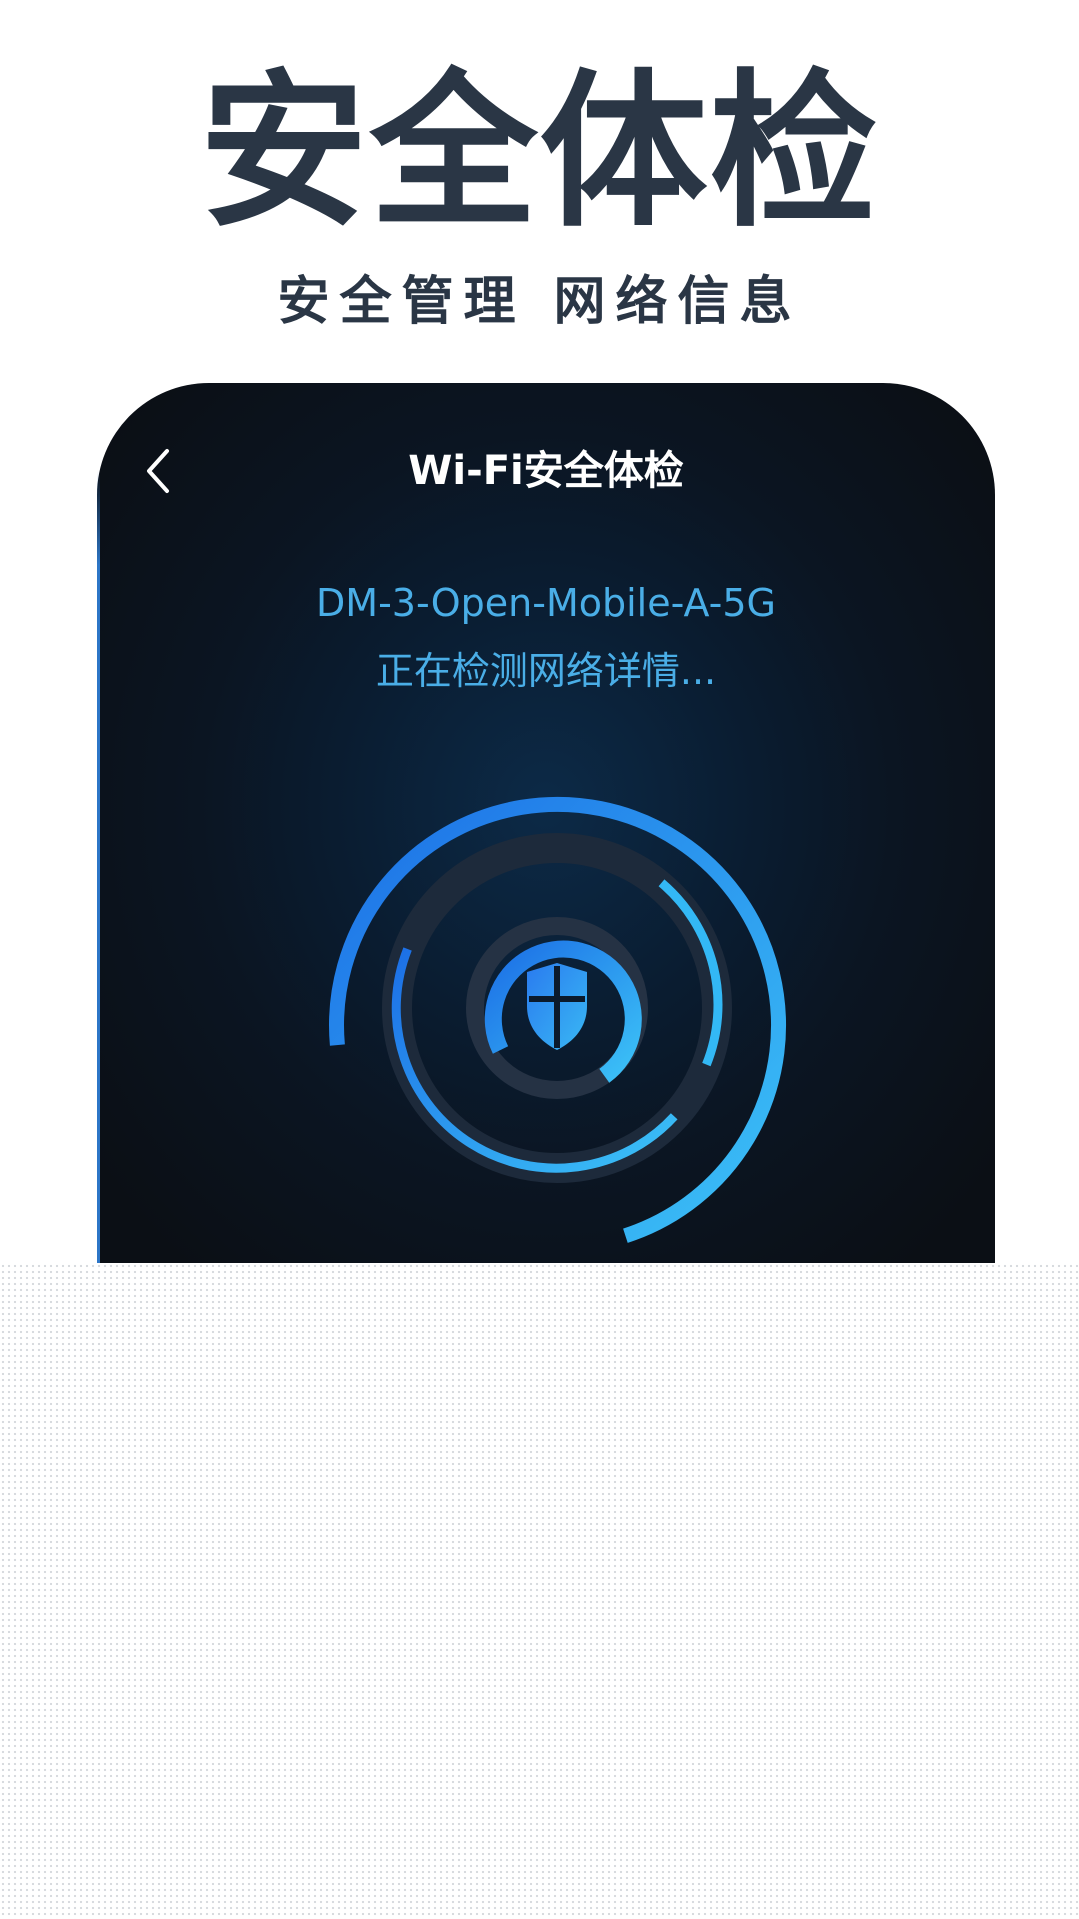 The image size is (1079, 1919). I want to click on phone-screen-edge, so click(98, 866).